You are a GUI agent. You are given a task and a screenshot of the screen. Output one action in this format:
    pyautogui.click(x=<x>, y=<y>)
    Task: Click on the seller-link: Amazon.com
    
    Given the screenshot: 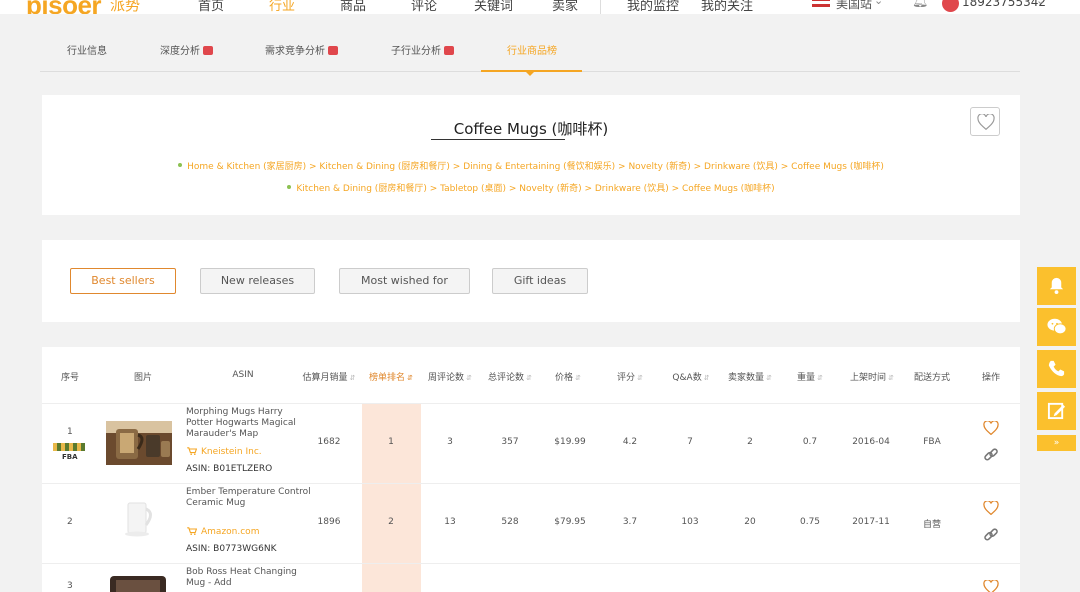 What is the action you would take?
    pyautogui.click(x=223, y=532)
    